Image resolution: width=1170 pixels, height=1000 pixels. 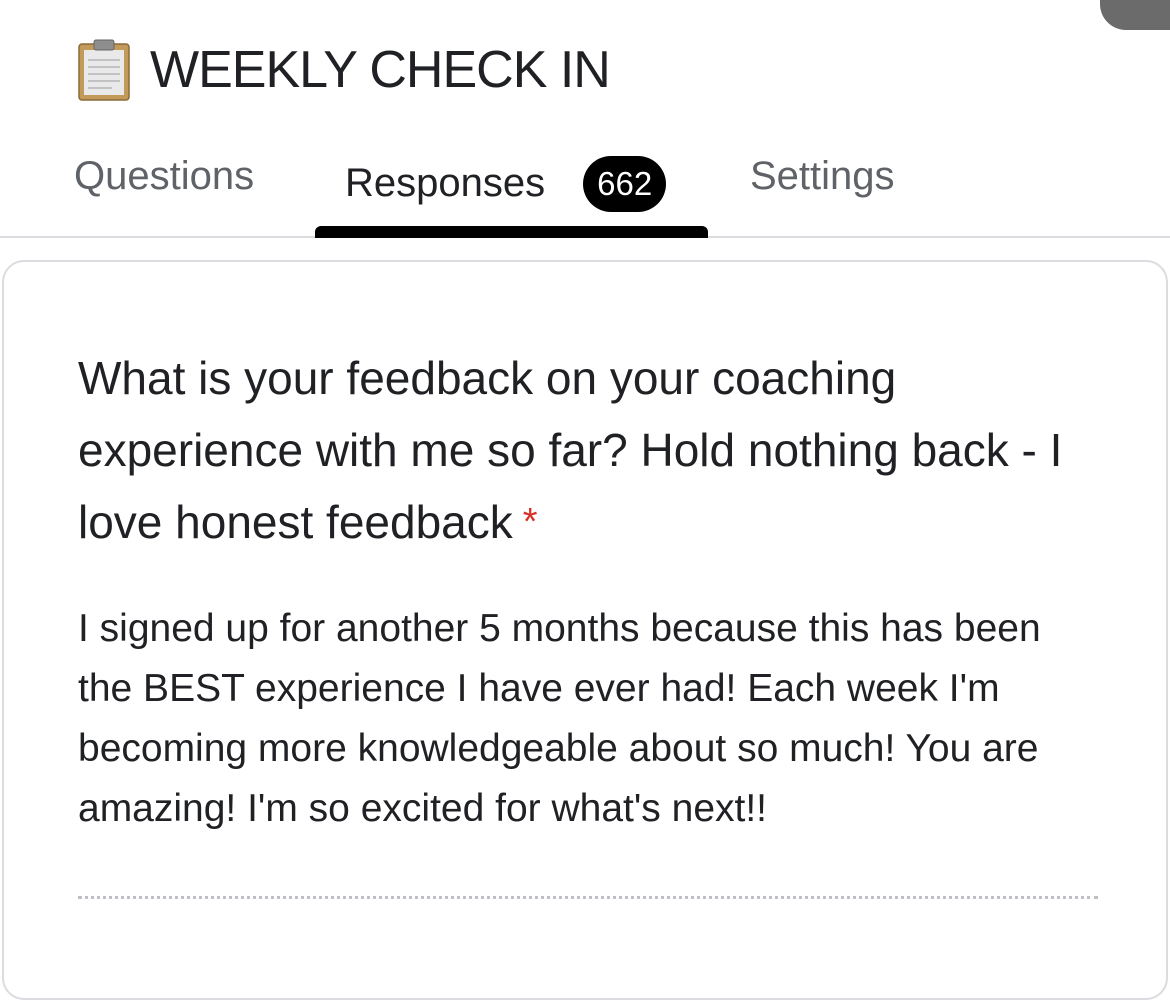 What do you see at coordinates (1135, 15) in the screenshot?
I see `top-corner-overlay` at bounding box center [1135, 15].